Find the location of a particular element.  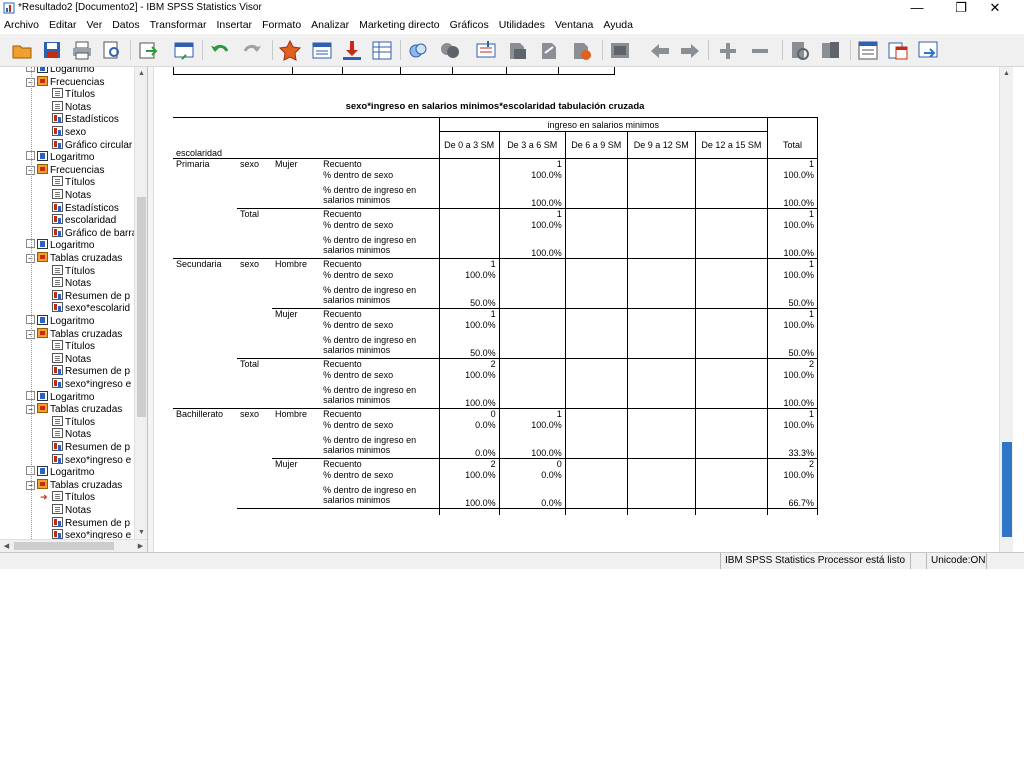

outline-item: sexo is located at coordinates (69, 132).